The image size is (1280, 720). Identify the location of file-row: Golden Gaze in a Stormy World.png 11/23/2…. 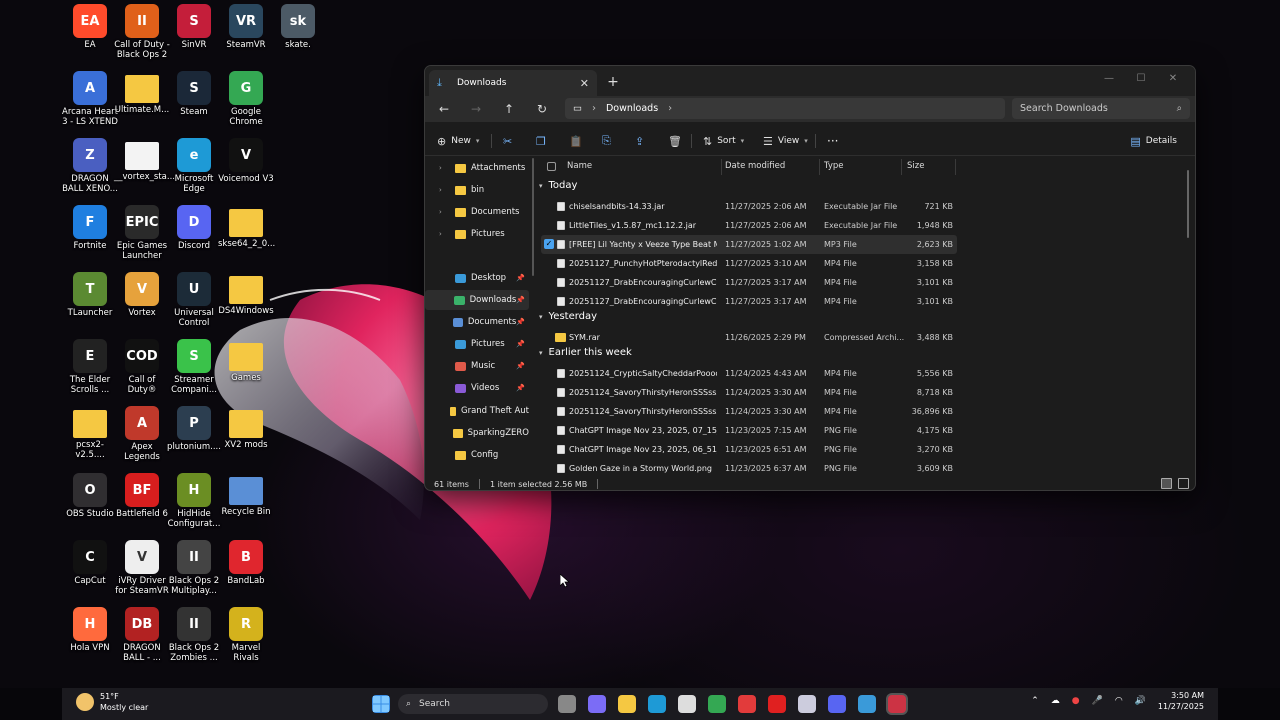
(749, 467).